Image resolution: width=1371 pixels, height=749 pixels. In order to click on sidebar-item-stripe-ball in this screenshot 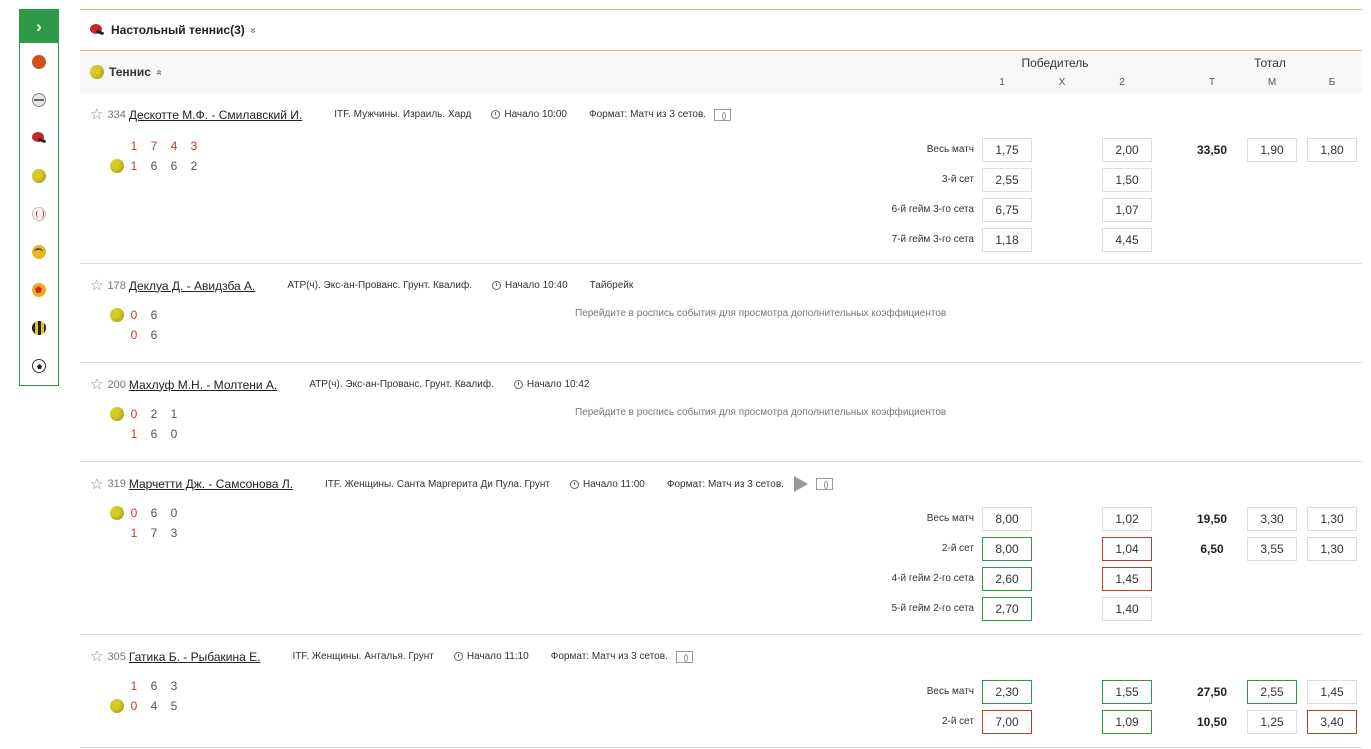, I will do `click(39, 328)`.